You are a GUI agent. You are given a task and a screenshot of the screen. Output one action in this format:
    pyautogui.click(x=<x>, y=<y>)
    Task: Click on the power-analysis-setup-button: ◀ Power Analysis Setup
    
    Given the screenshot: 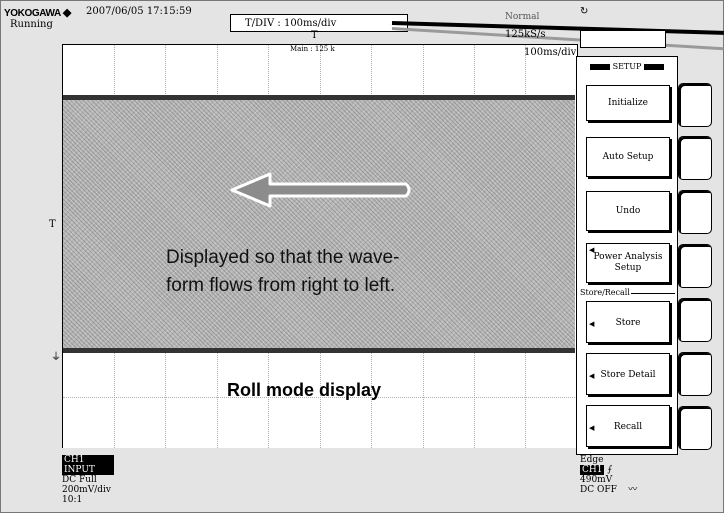 What is the action you would take?
    pyautogui.click(x=628, y=263)
    